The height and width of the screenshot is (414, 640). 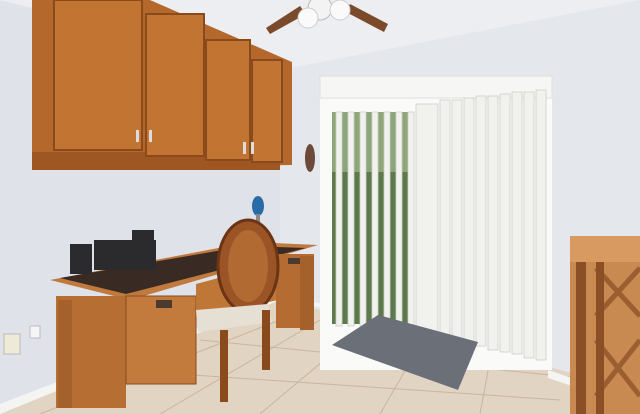 What do you see at coordinates (310, 158) in the screenshot?
I see `wall-sconce` at bounding box center [310, 158].